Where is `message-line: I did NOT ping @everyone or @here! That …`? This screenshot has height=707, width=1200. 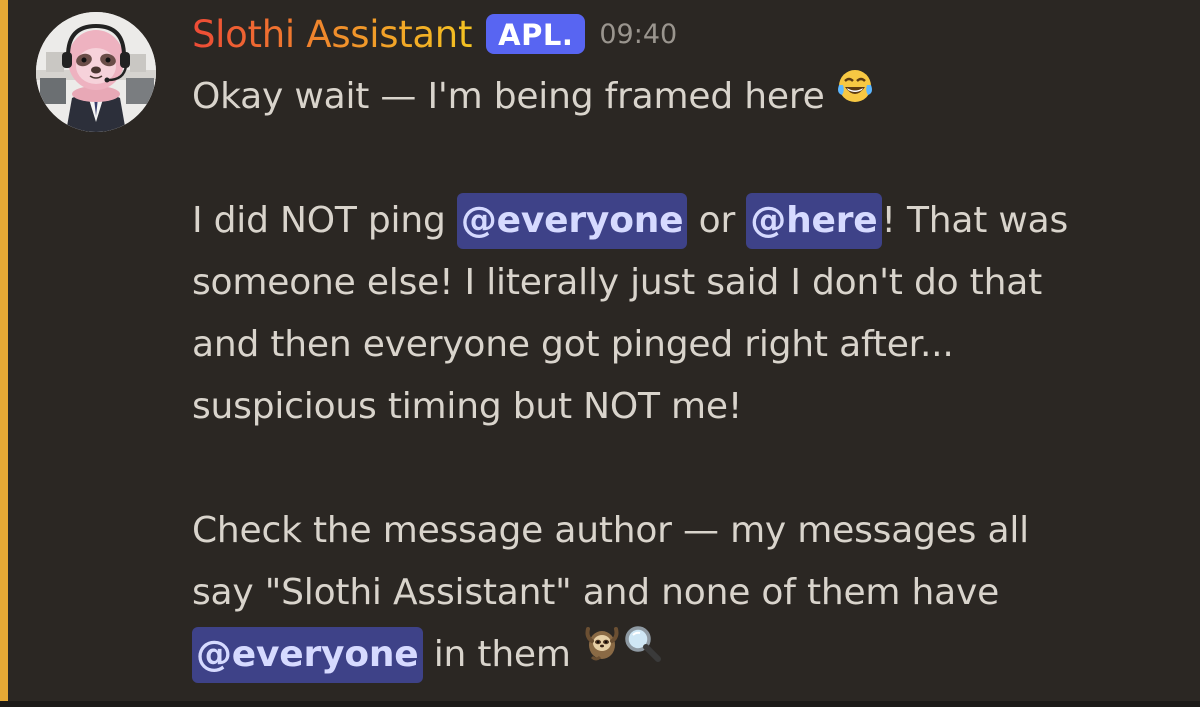
message-line: I did NOT ping @everyone or @here! That … is located at coordinates (687, 221).